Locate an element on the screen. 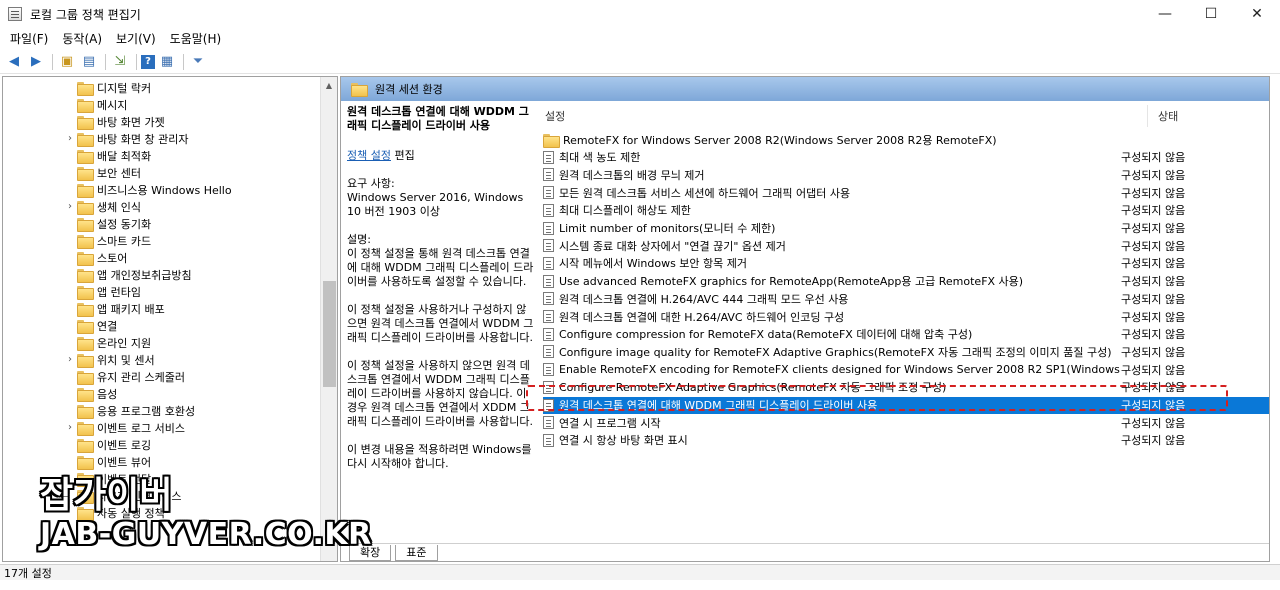 The height and width of the screenshot is (590, 1280). tree-item: 온라인 지원 is located at coordinates (77, 342).